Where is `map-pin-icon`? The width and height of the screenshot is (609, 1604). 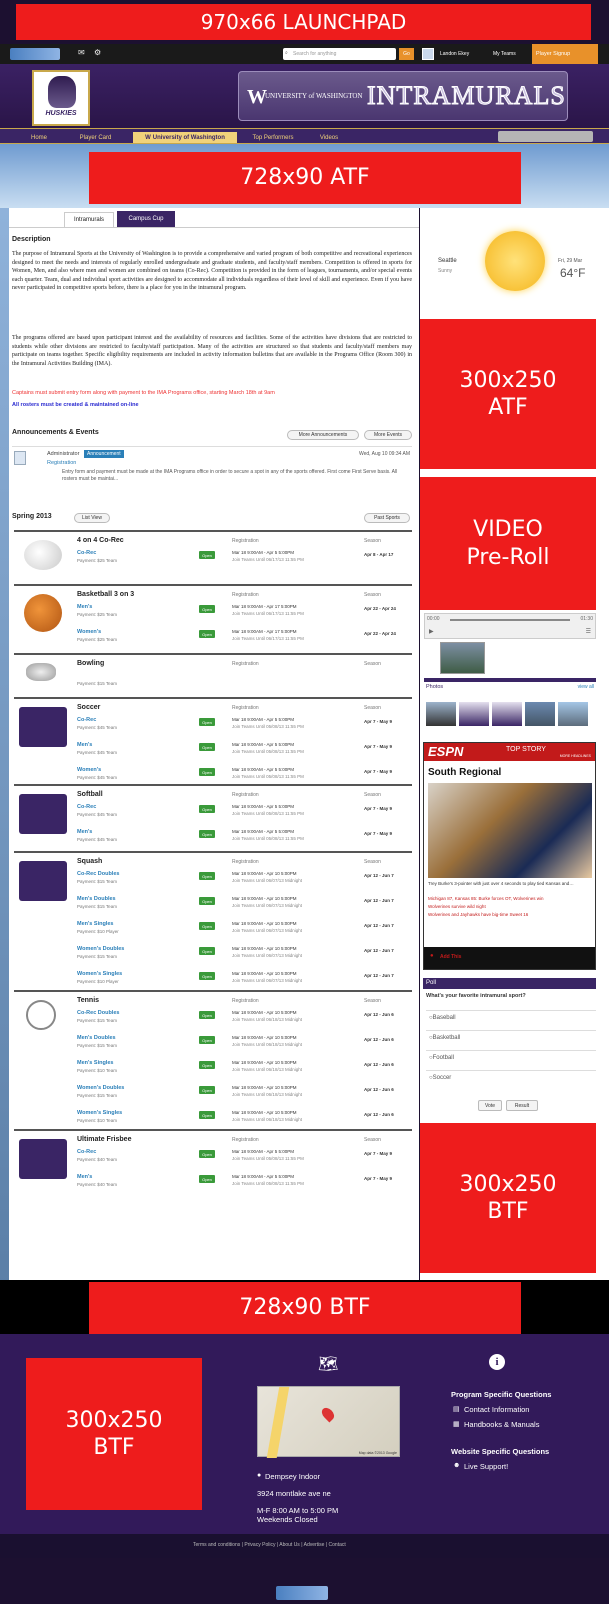 map-pin-icon is located at coordinates (328, 1414).